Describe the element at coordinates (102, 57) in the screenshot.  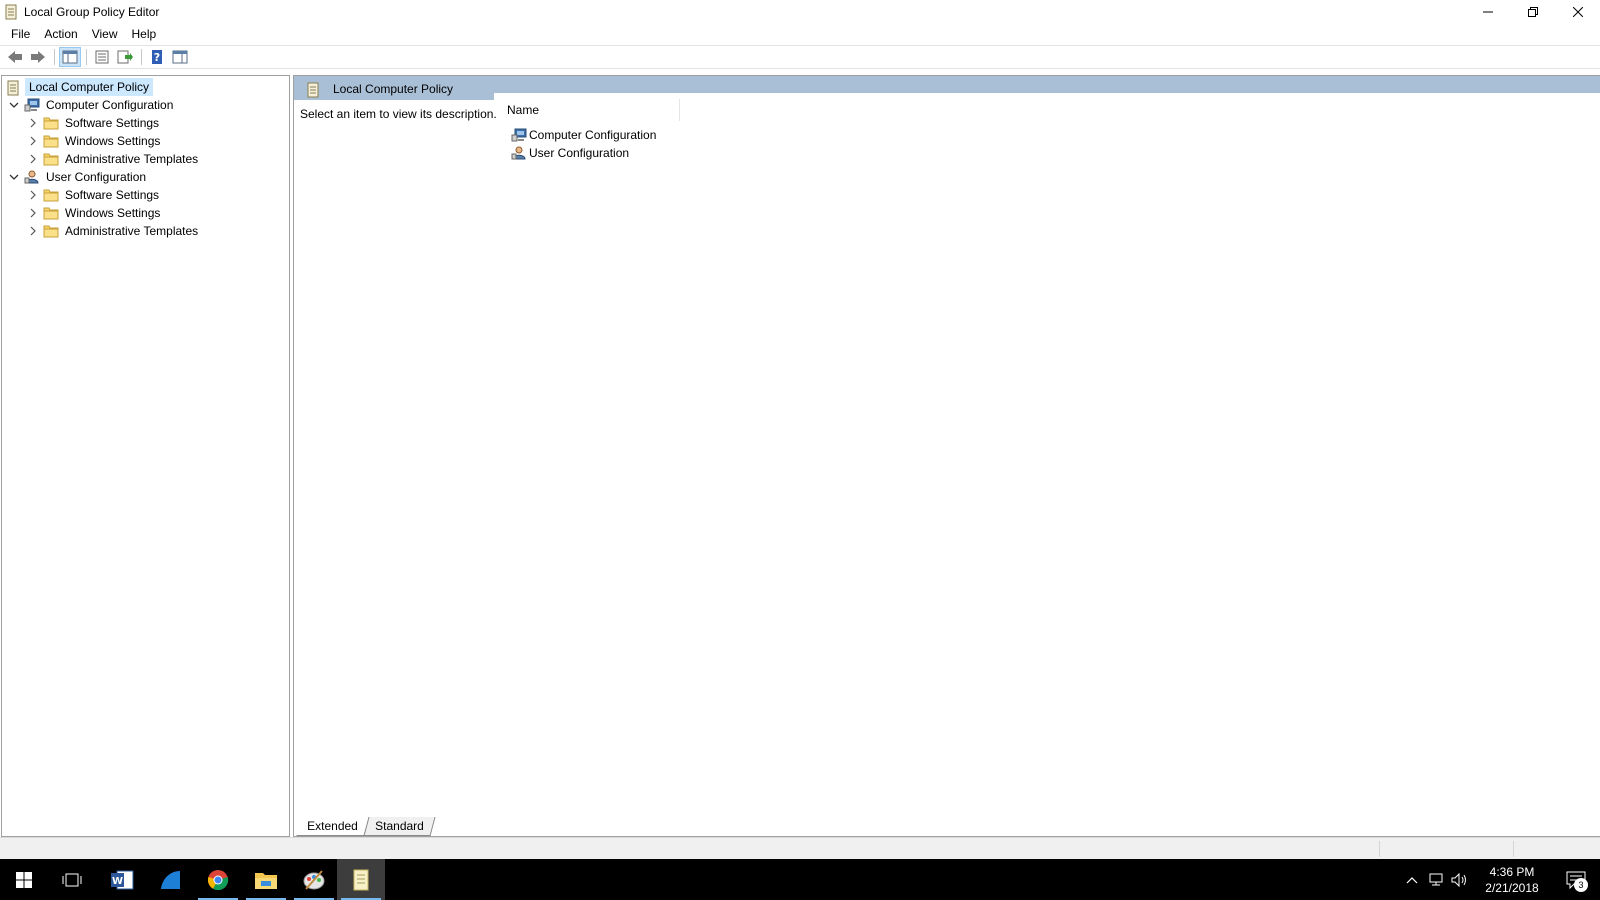
I see `properties-icon` at that location.